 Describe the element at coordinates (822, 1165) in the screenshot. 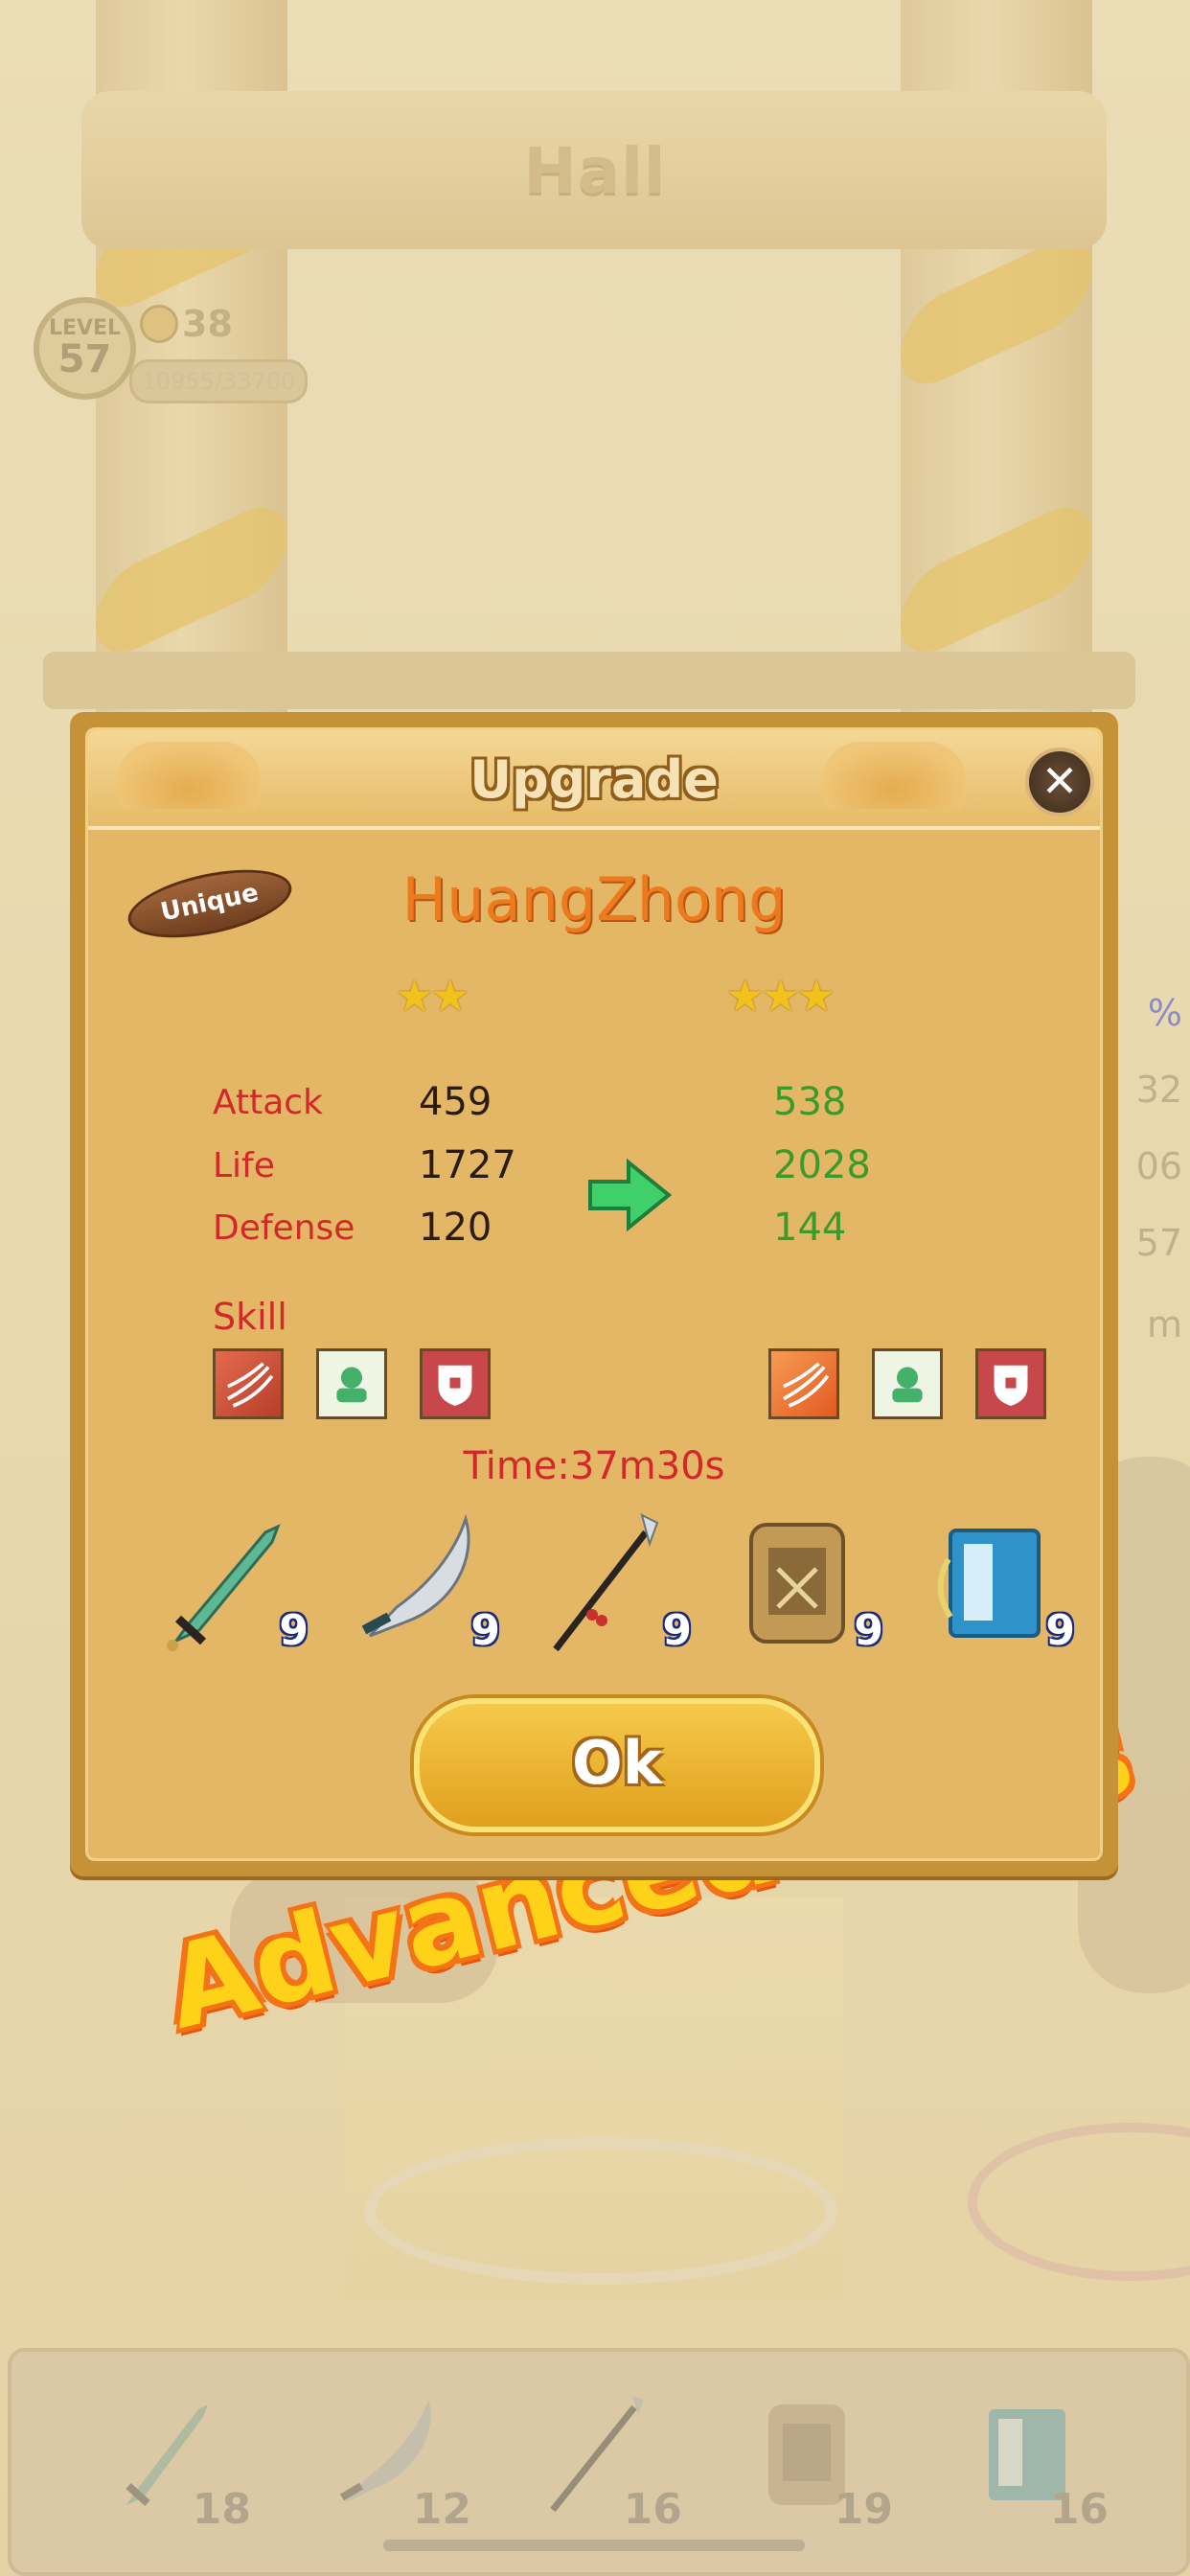

I see `stat-life-upgraded: 2028` at that location.